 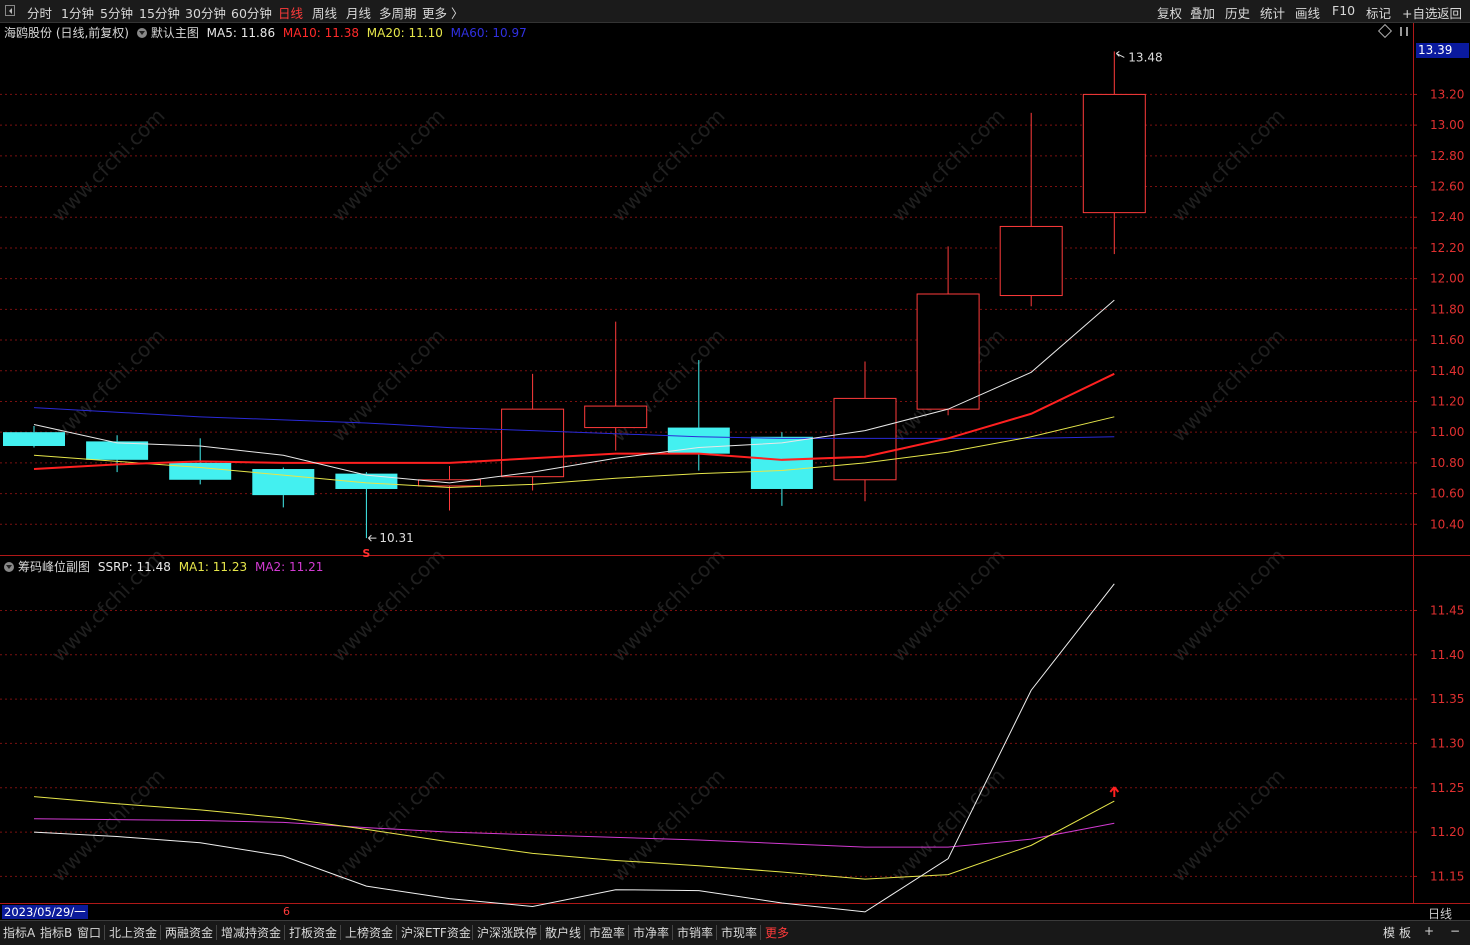 I want to click on axis-label: 12.40, so click(x=1447, y=217).